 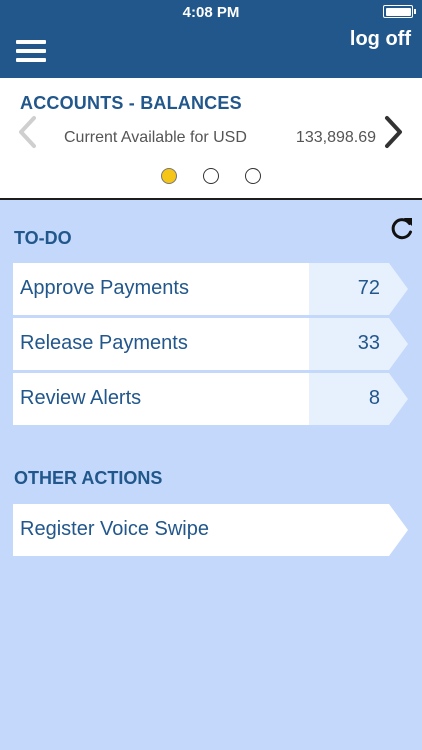 What do you see at coordinates (104, 288) in the screenshot?
I see `row-label: Approve Payments` at bounding box center [104, 288].